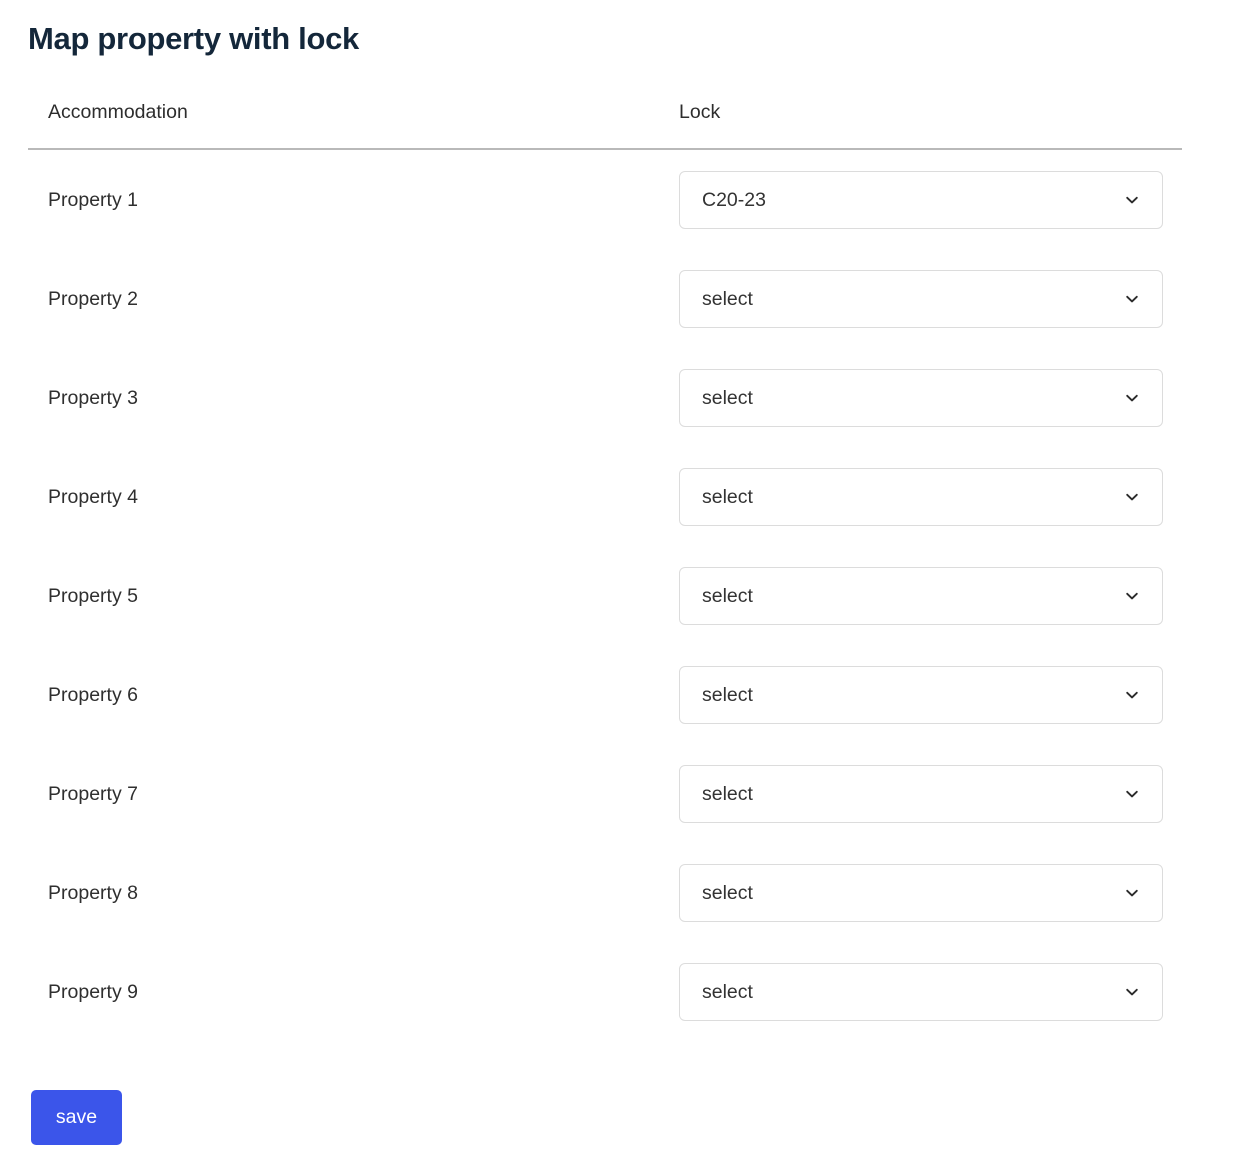 This screenshot has height=1174, width=1250. I want to click on accommodation-label: Property 3, so click(93, 397).